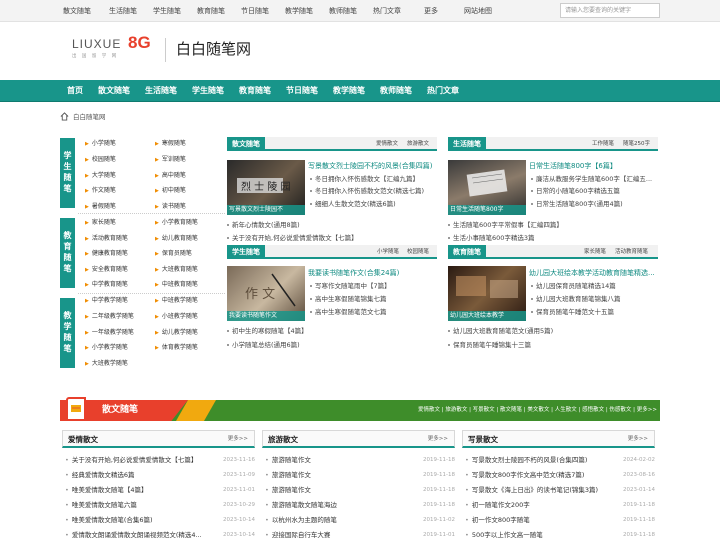 This screenshot has height=542, width=720. What do you see at coordinates (158, 520) in the screenshot?
I see `list-item: • 唯美爱情散文随笔(合集6篇) 2023-10-14` at bounding box center [158, 520].